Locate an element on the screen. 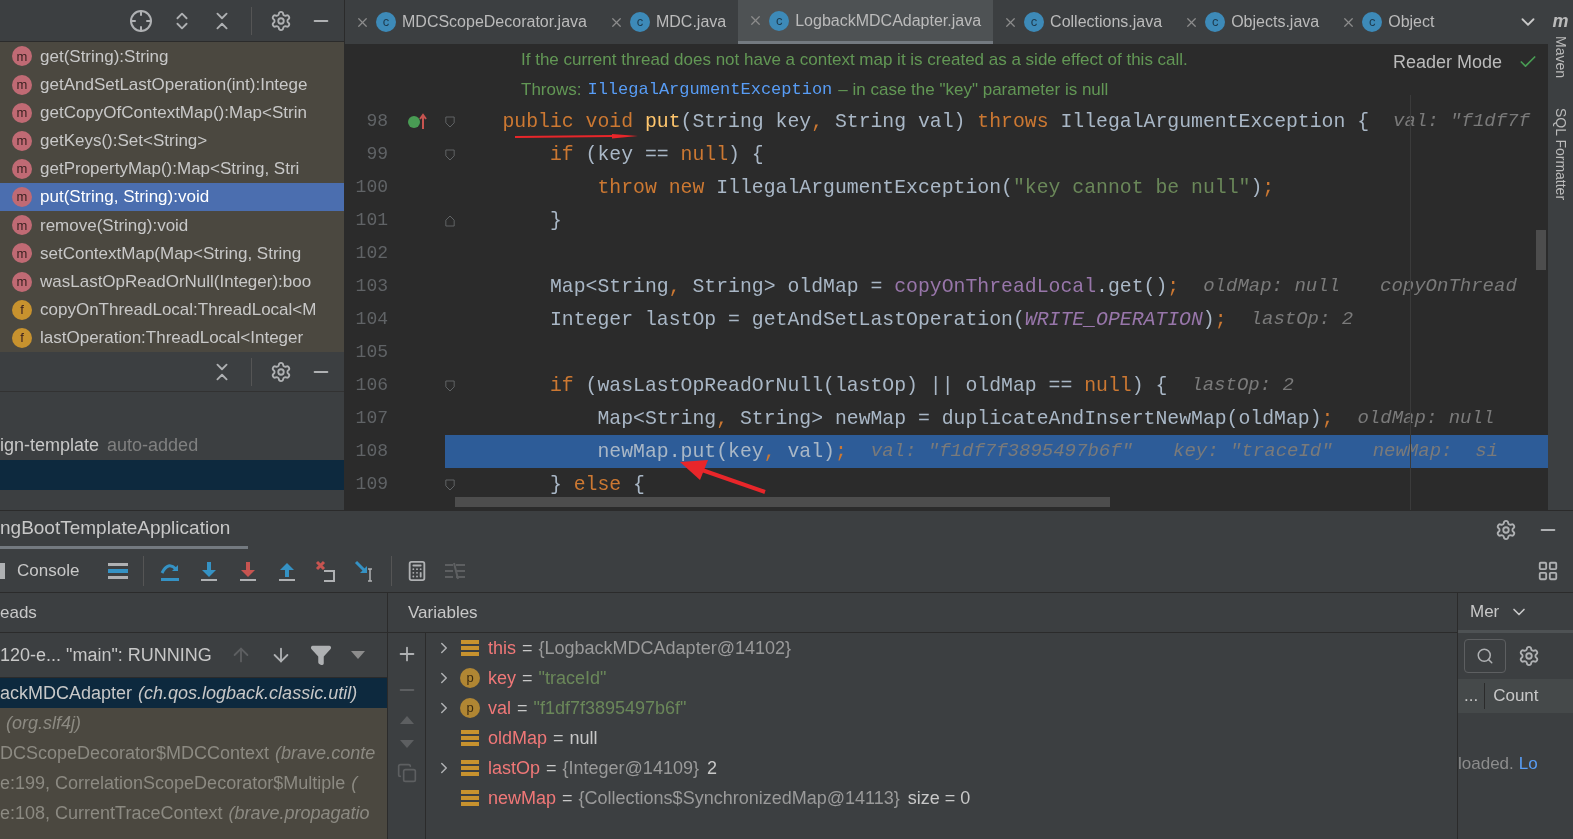  structure-item: m remove(String):void is located at coordinates (172, 225).